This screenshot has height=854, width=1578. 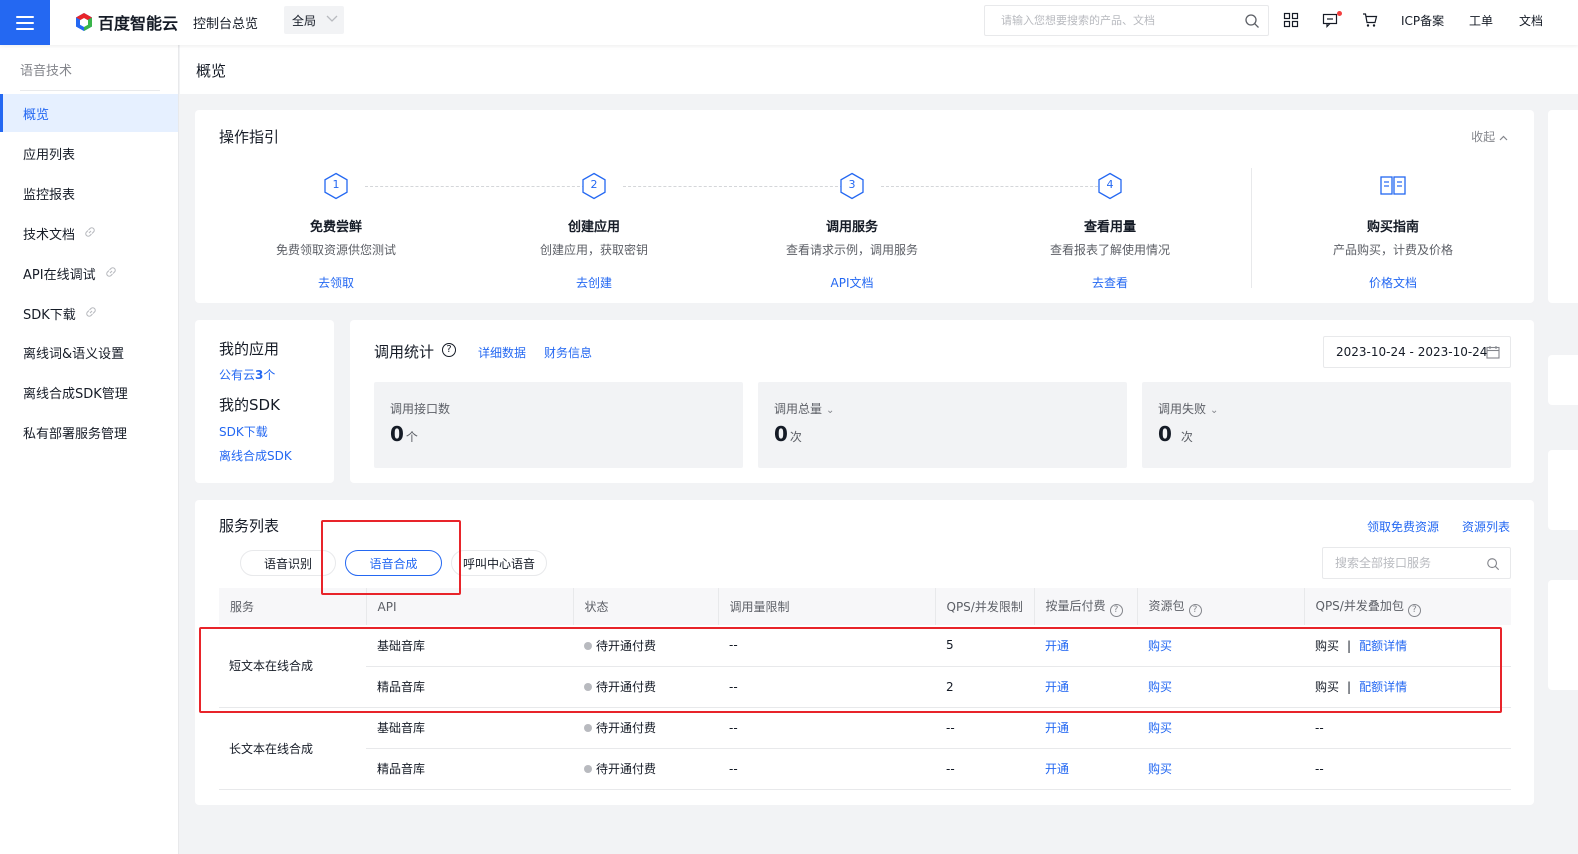 What do you see at coordinates (1407, 769) in the screenshot?
I see `addon: --` at bounding box center [1407, 769].